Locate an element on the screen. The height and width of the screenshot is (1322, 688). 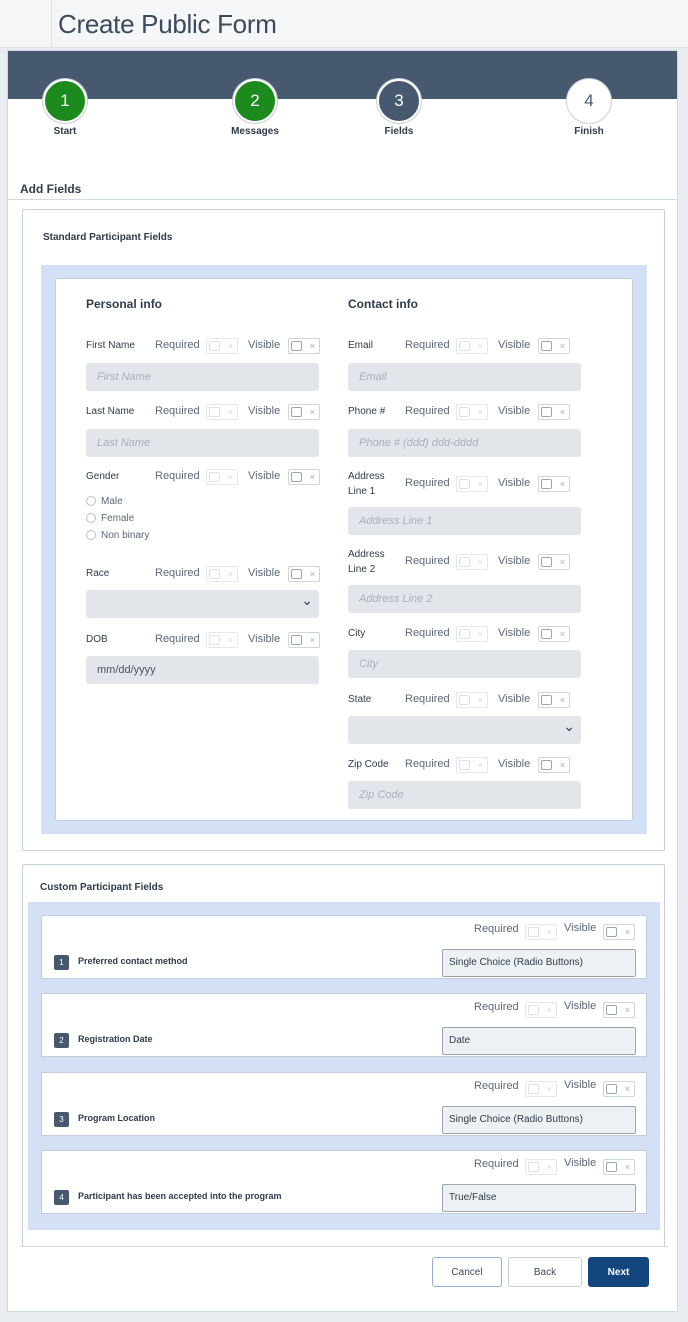
city-required-toggle: × is located at coordinates (472, 634).